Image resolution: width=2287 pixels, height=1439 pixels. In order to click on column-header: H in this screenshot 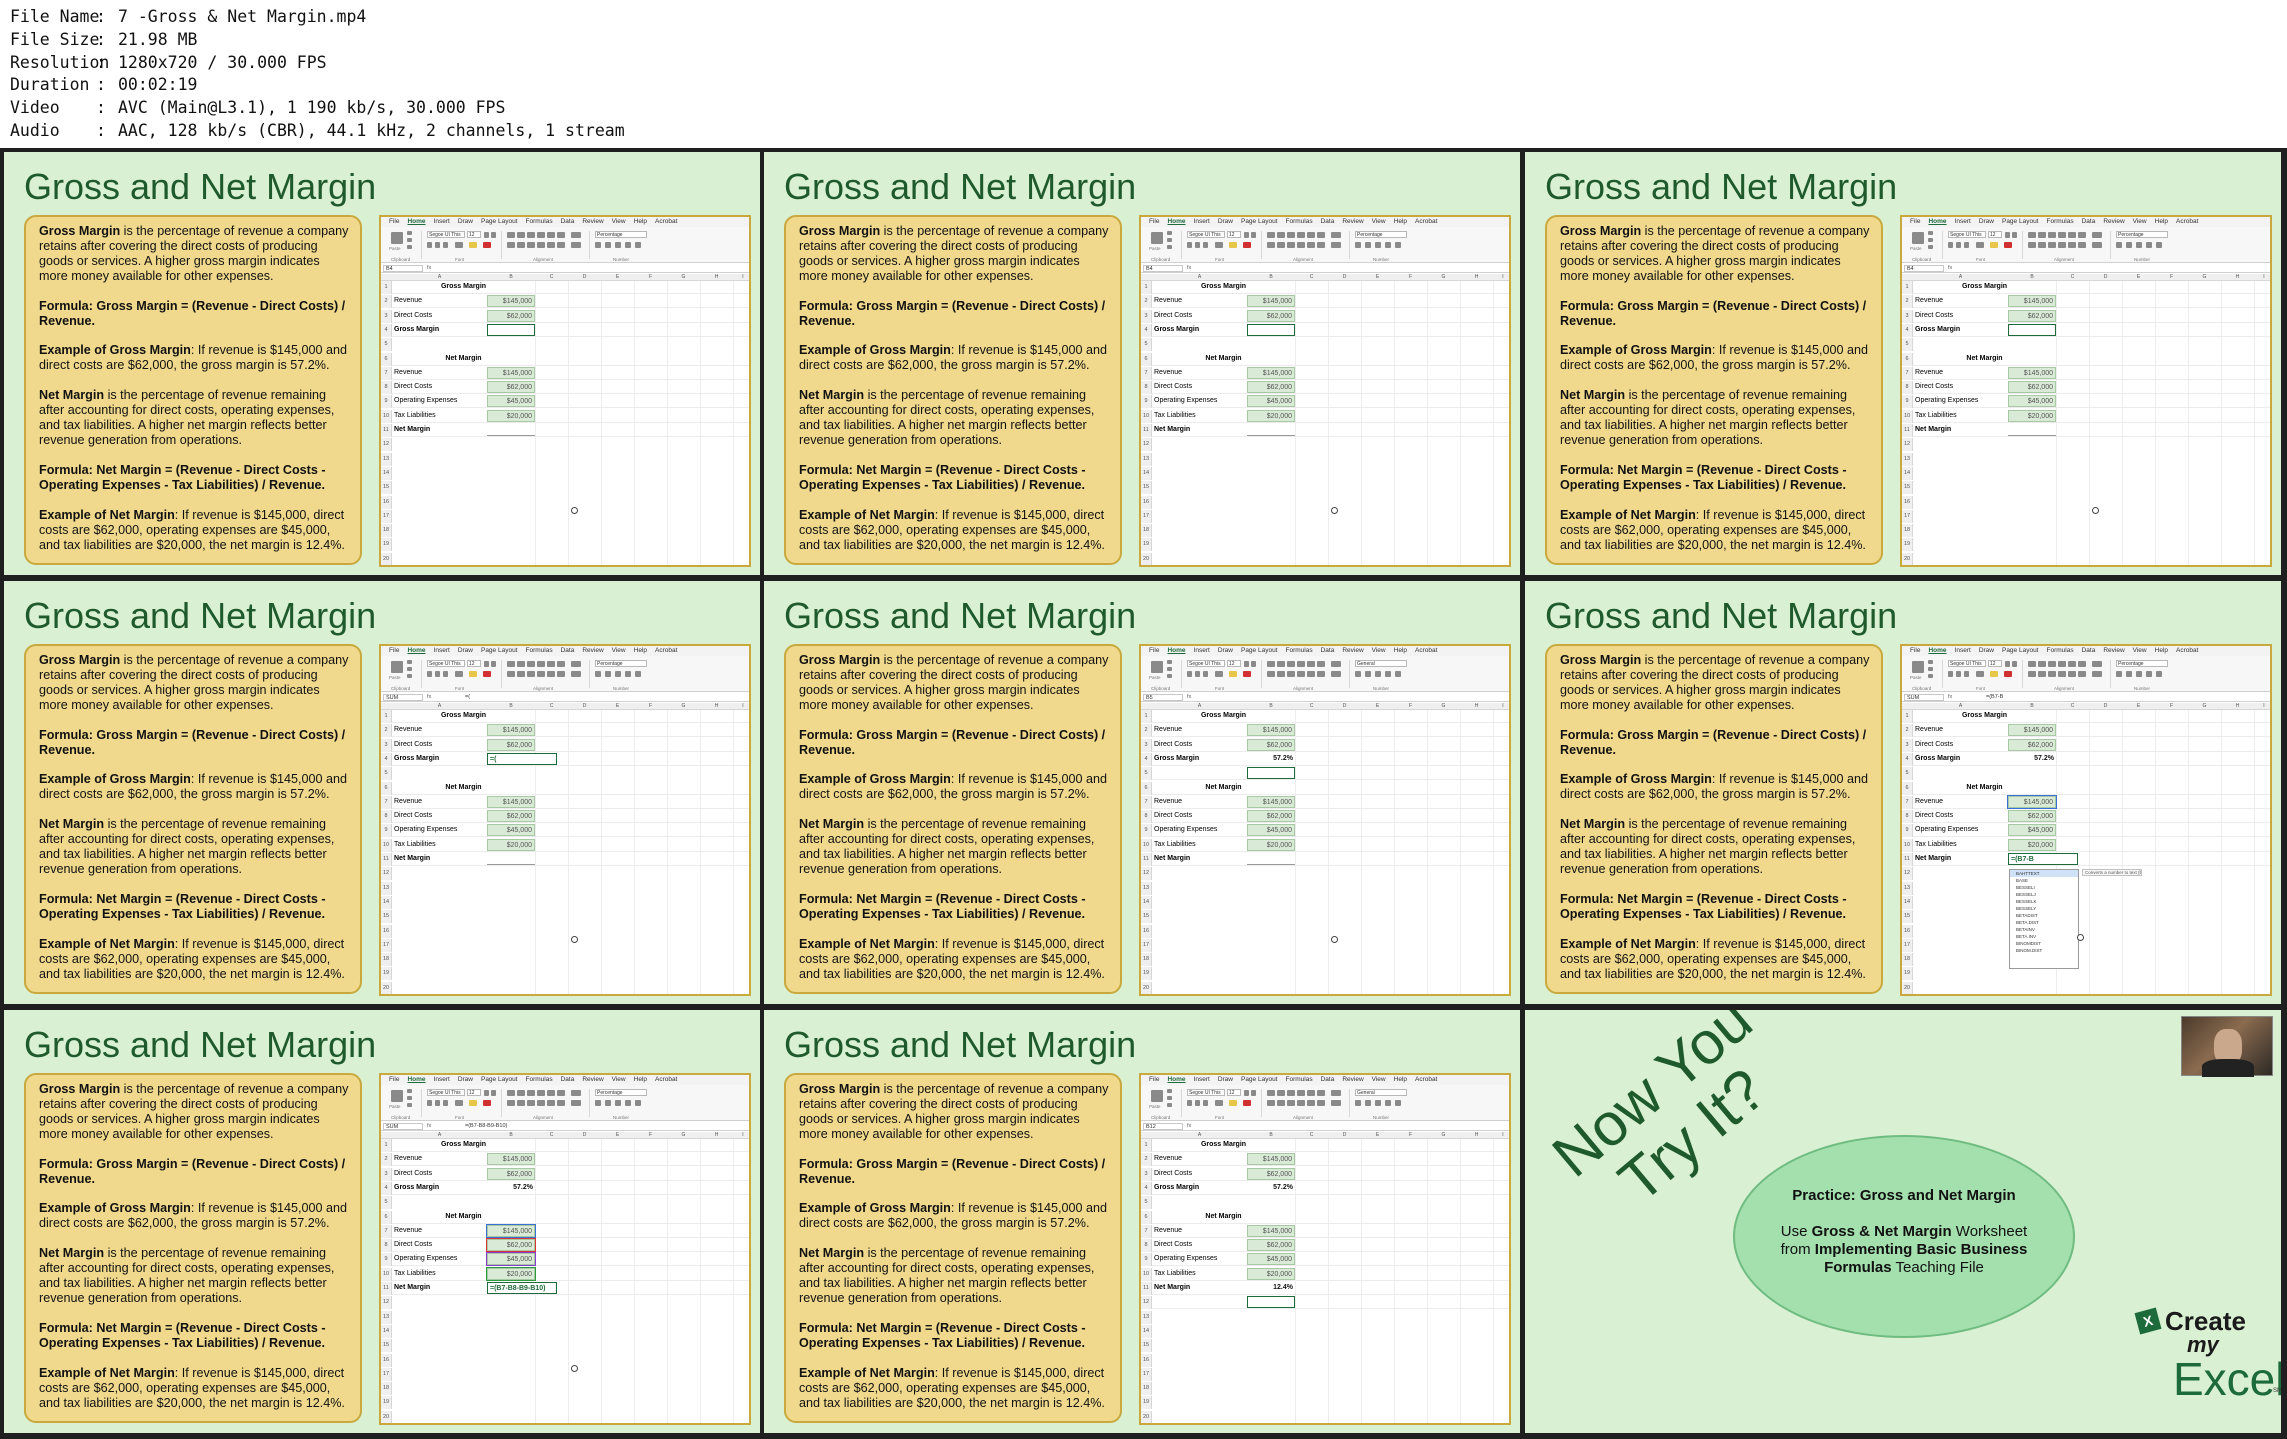, I will do `click(716, 706)`.